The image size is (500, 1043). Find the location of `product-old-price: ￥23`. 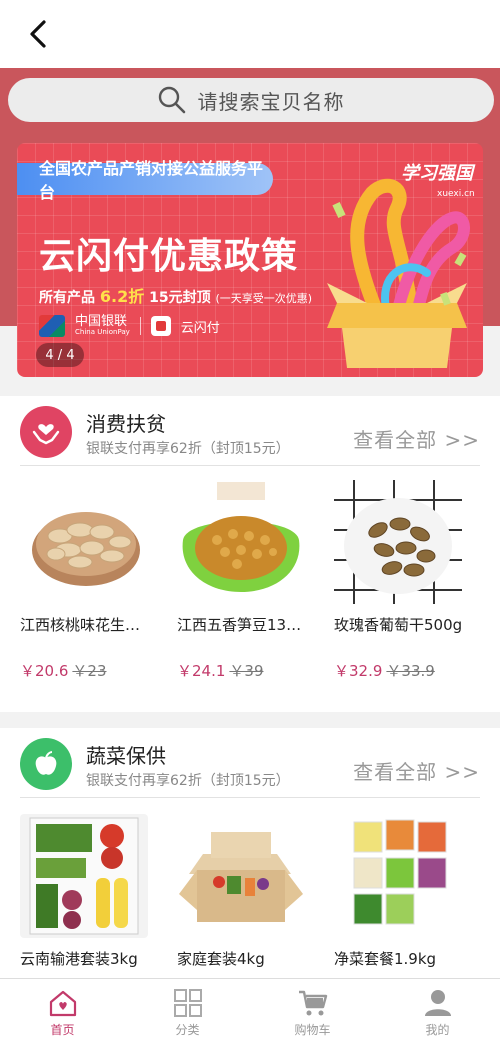

product-old-price: ￥23 is located at coordinates (89, 671).